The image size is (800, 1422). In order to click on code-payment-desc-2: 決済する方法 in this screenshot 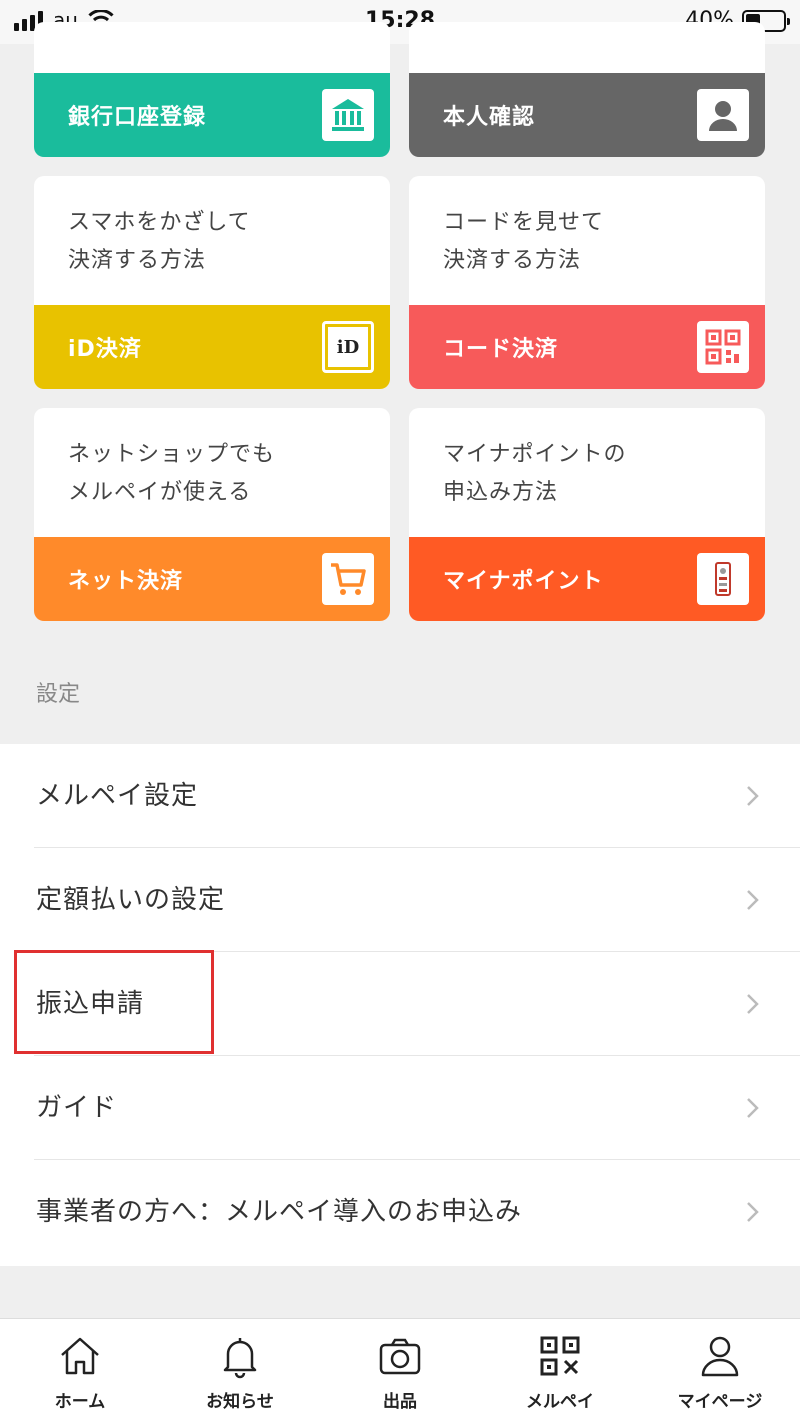, I will do `click(512, 260)`.